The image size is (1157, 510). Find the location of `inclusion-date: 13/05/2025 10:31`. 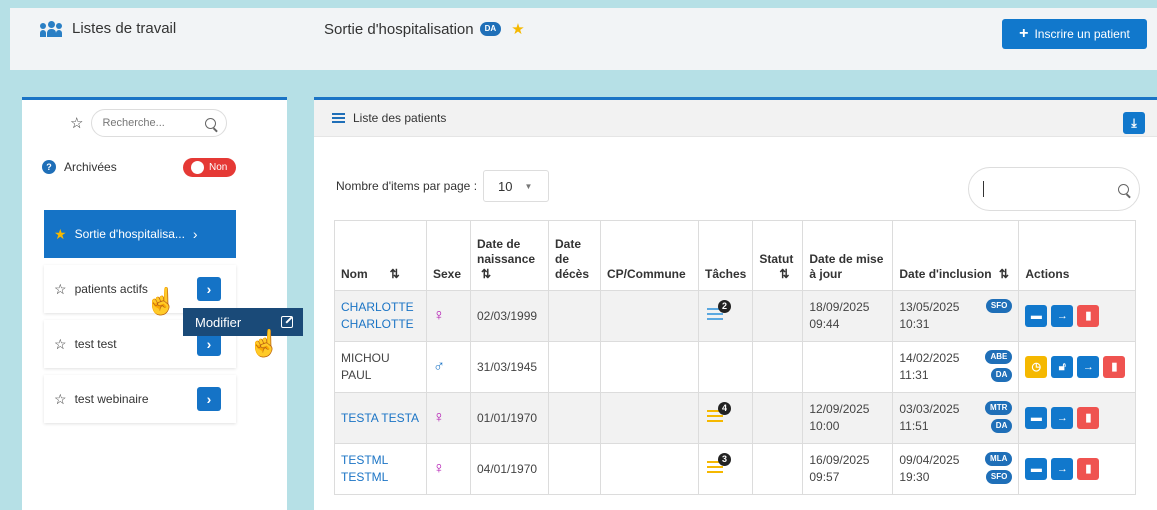

inclusion-date: 13/05/2025 10:31 is located at coordinates (929, 315).